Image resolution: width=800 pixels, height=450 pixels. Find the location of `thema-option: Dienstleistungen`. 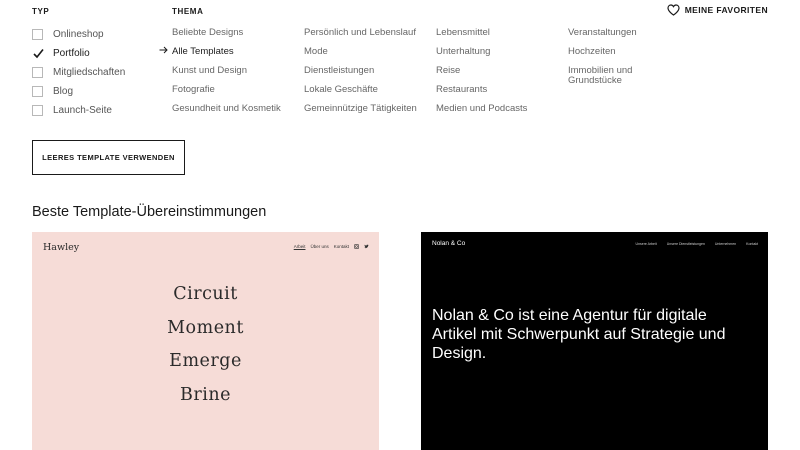

thema-option: Dienstleistungen is located at coordinates (360, 72).